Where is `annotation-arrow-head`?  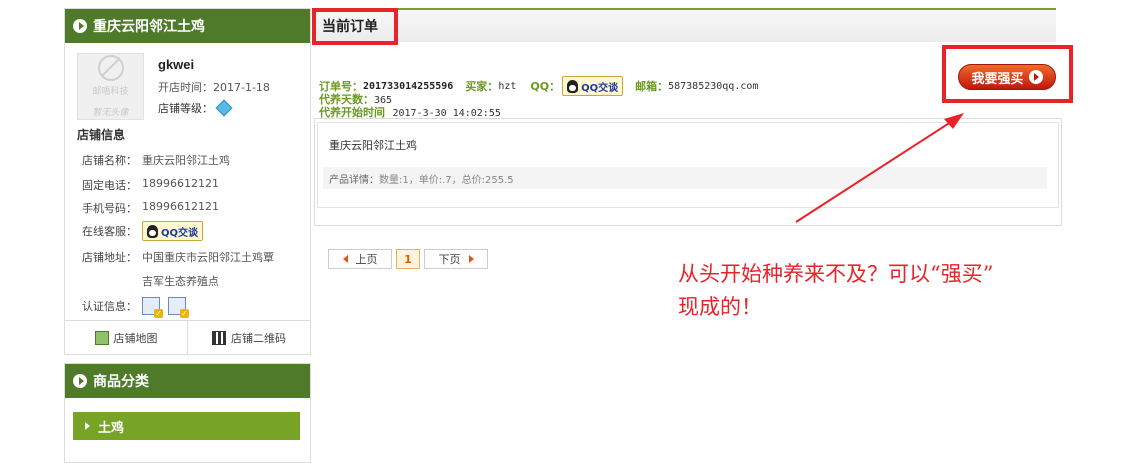 annotation-arrow-head is located at coordinates (954, 121).